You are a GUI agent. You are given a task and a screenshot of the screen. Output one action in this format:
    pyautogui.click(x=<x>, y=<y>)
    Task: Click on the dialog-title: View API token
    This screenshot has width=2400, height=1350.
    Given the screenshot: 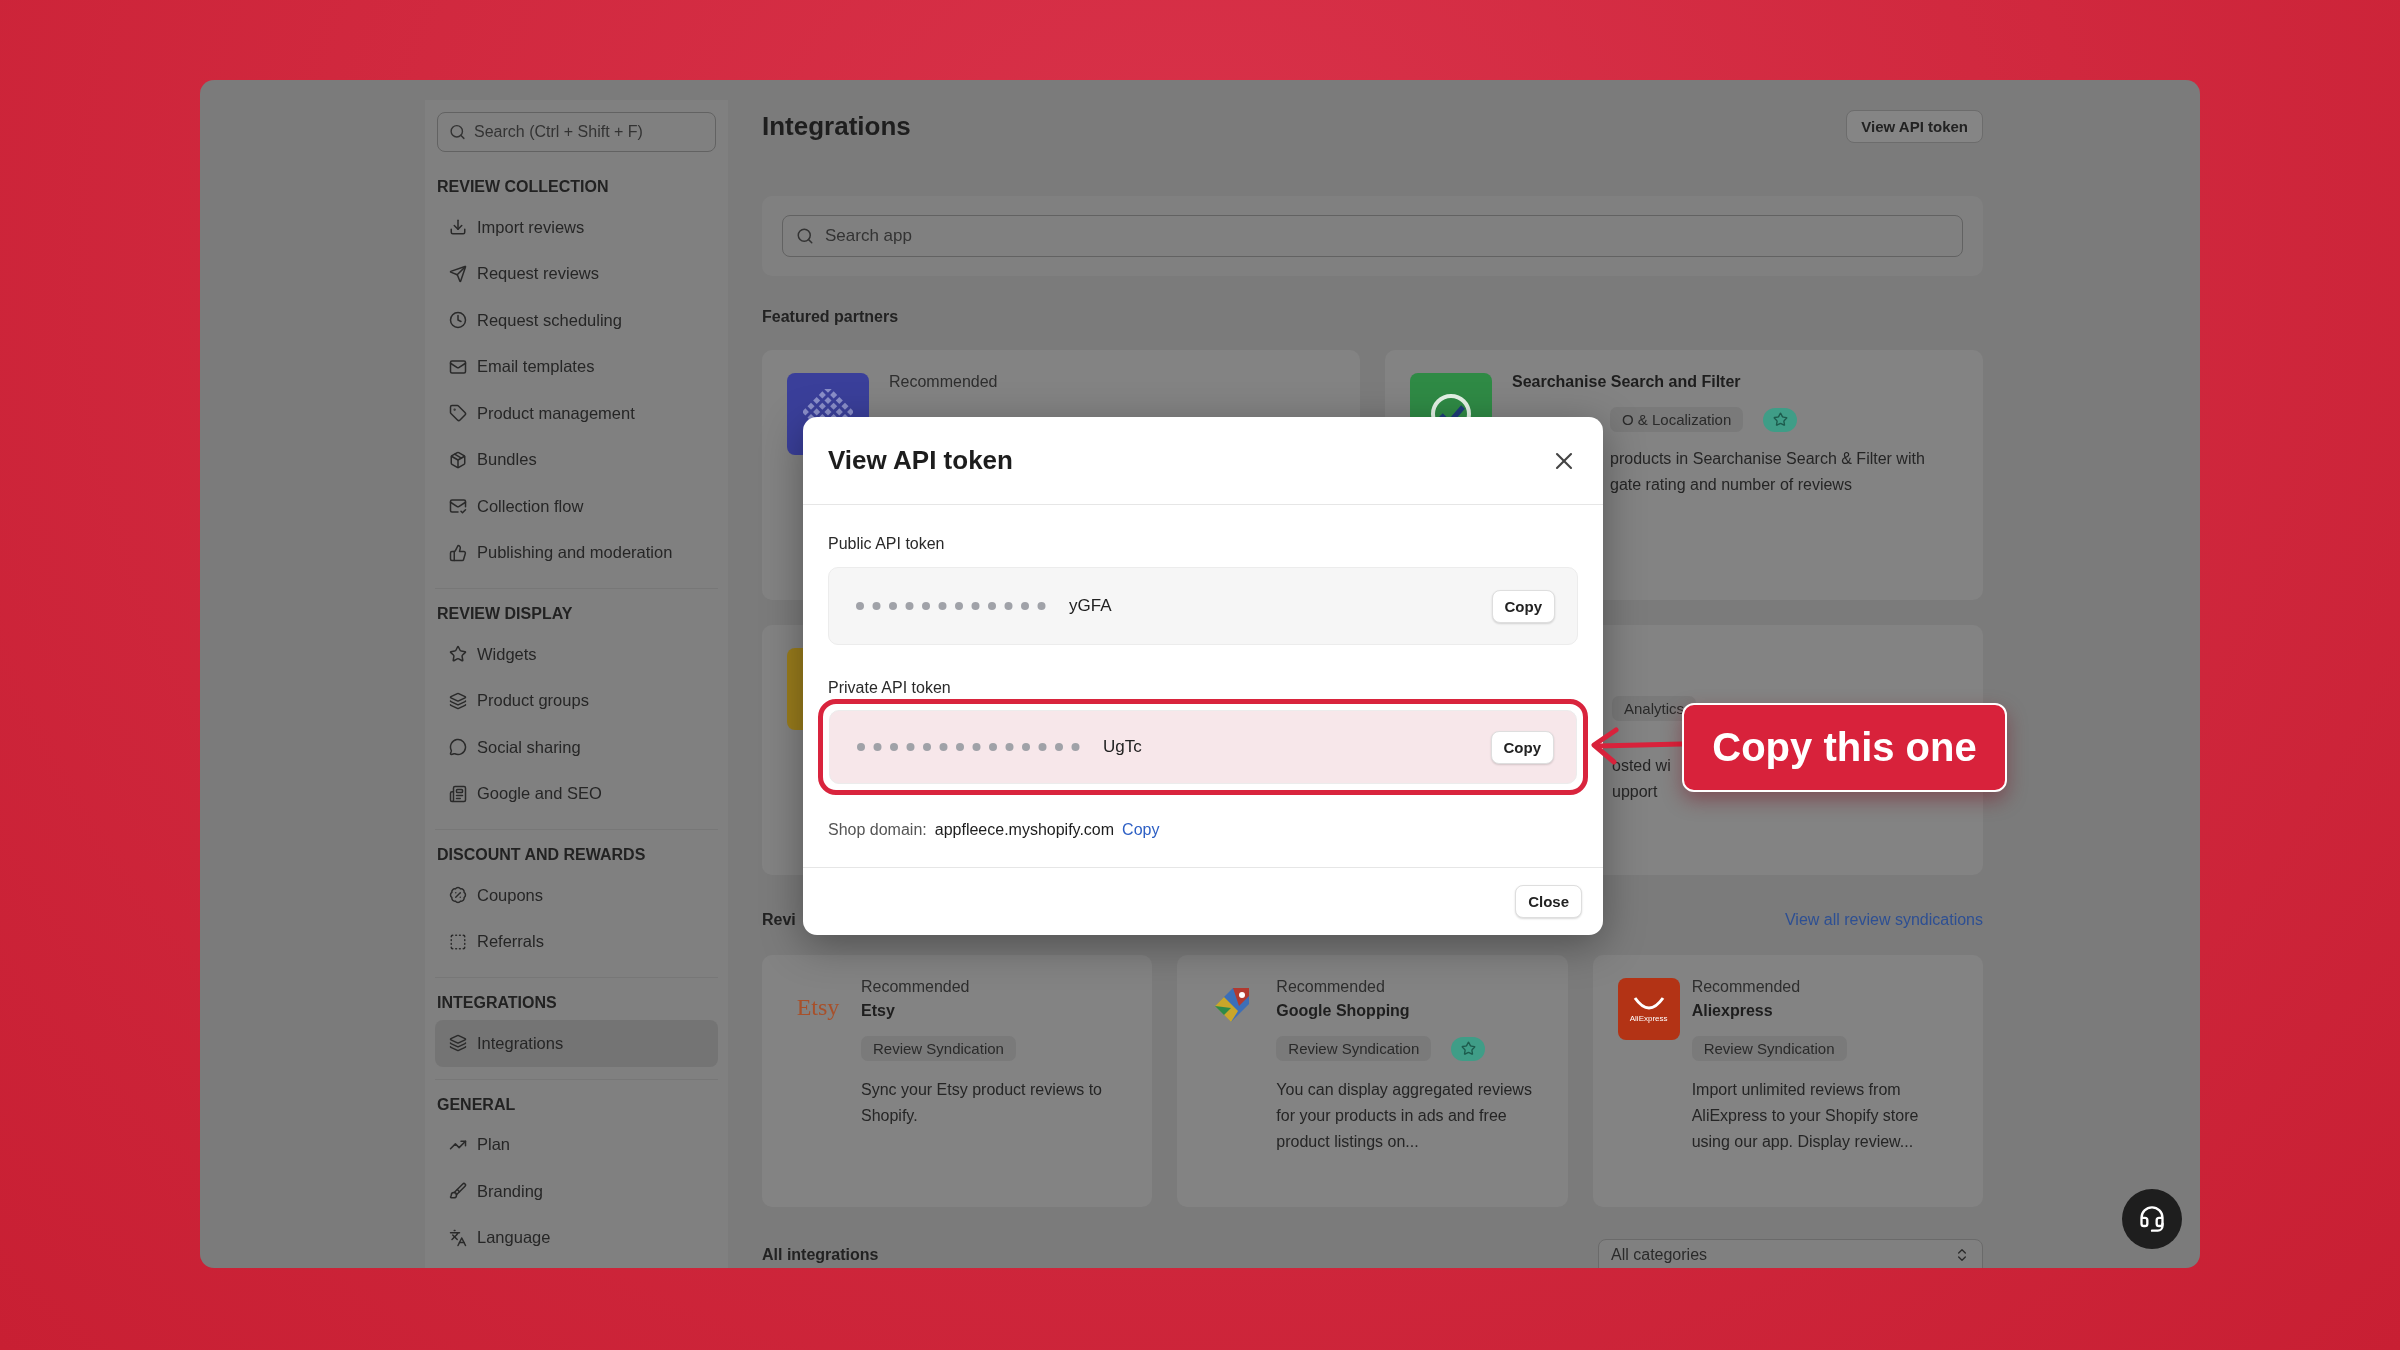 What is the action you would take?
    pyautogui.click(x=920, y=460)
    